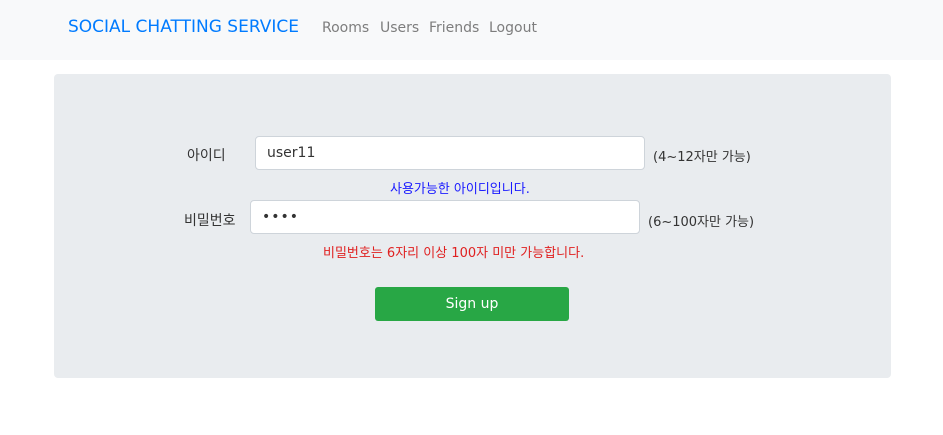  Describe the element at coordinates (460, 189) in the screenshot. I see `id-available-message: 사용가능한 아이디입니다.` at that location.